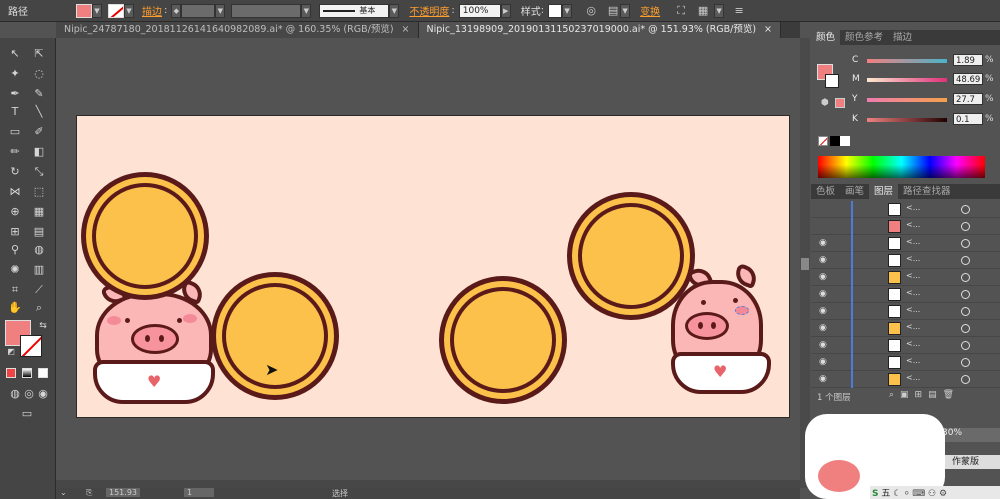 The height and width of the screenshot is (499, 1000). Describe the element at coordinates (703, 11) in the screenshot. I see `arrange-icon: ▦` at that location.